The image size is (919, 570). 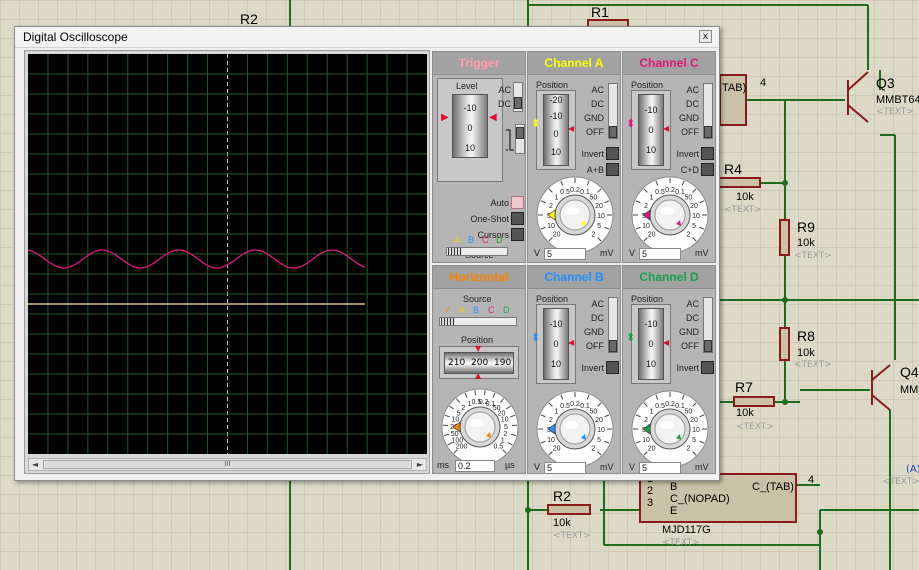 What do you see at coordinates (462, 310) in the screenshot?
I see `horizontal-source-a: A` at bounding box center [462, 310].